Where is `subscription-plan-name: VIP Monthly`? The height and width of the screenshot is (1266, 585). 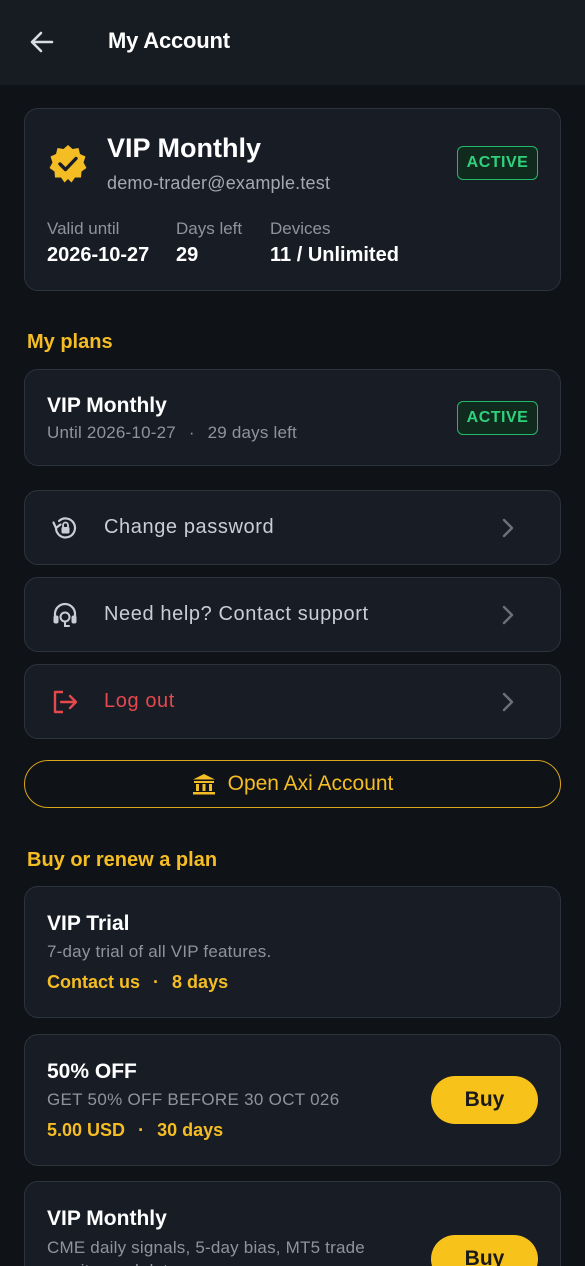
subscription-plan-name: VIP Monthly is located at coordinates (184, 148).